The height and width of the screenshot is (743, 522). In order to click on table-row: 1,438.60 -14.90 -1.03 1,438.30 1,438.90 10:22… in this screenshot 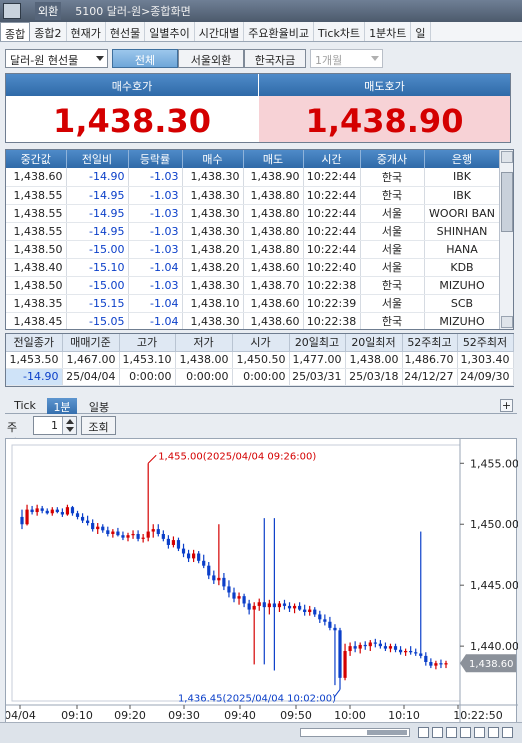, I will do `click(253, 177)`.